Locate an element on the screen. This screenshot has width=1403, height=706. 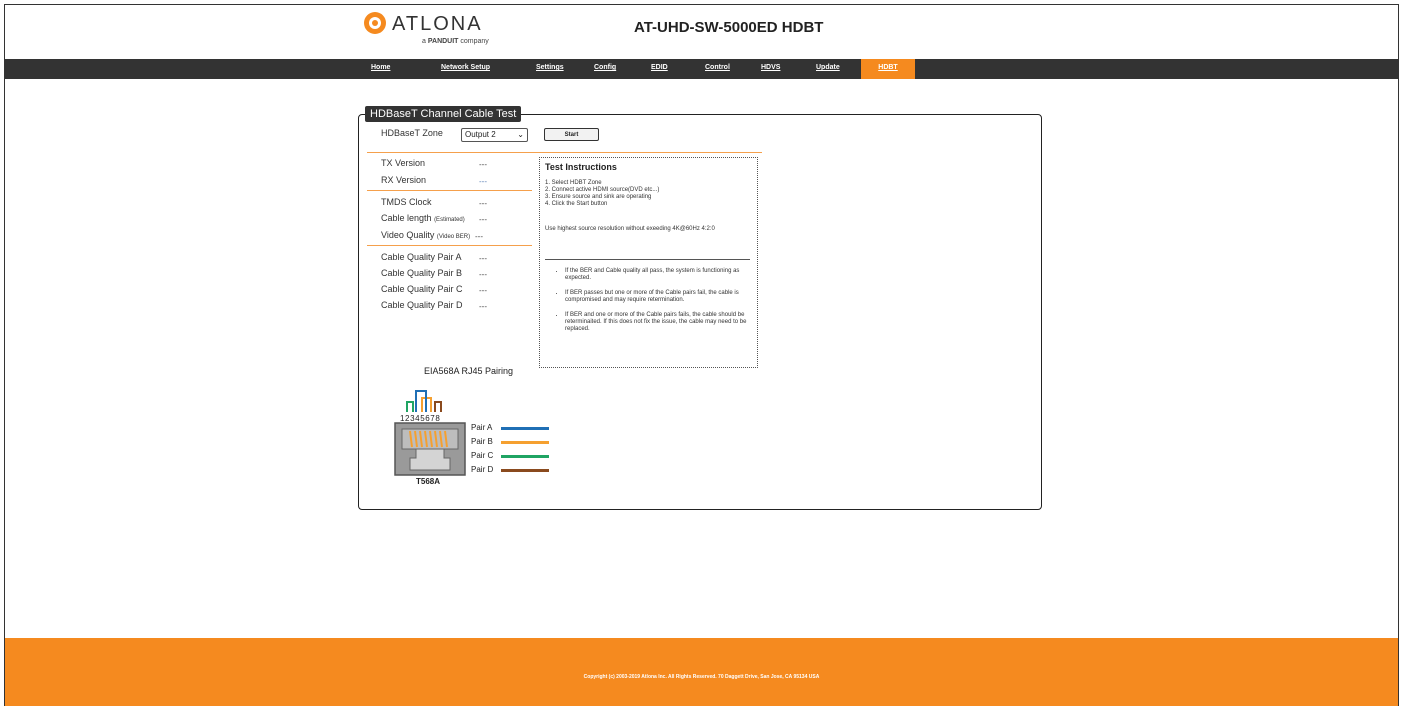
rx-version-label: RX Version is located at coordinates (404, 180).